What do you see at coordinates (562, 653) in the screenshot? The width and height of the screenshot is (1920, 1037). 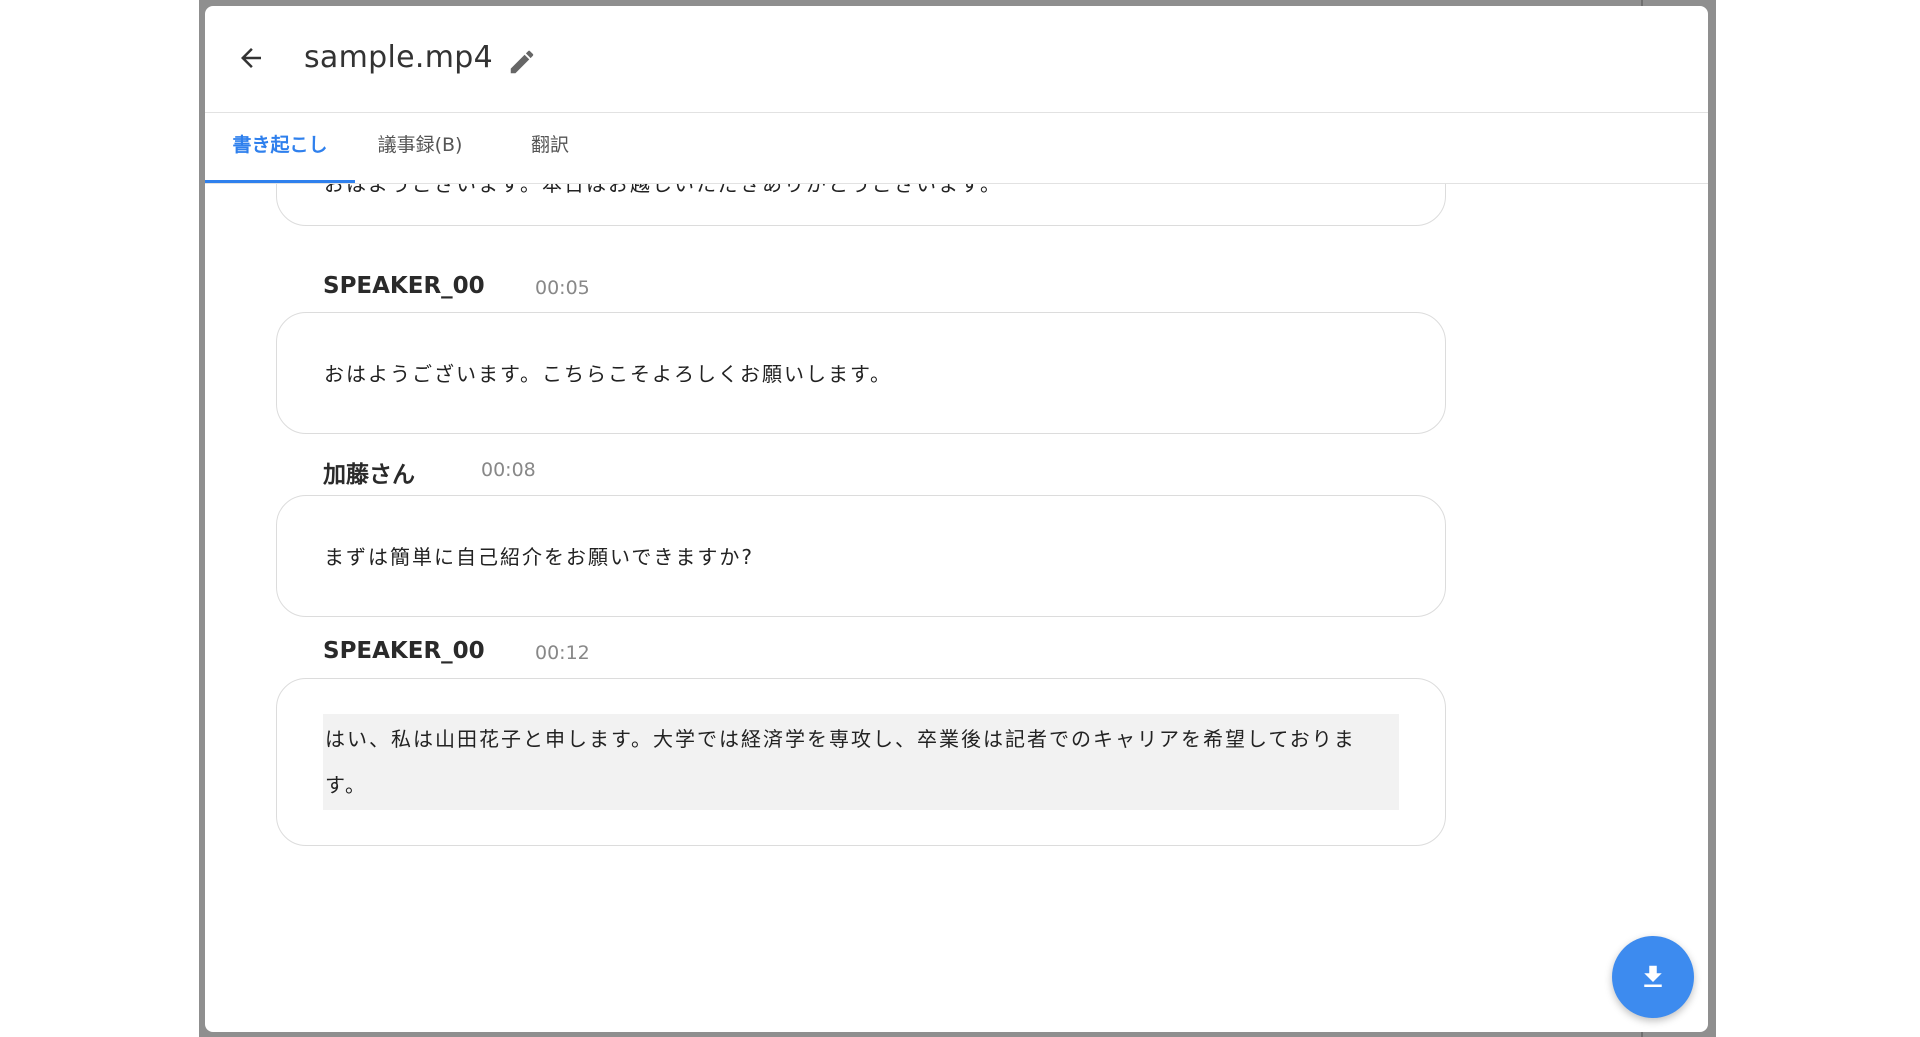 I see `timestamp: 00:12` at bounding box center [562, 653].